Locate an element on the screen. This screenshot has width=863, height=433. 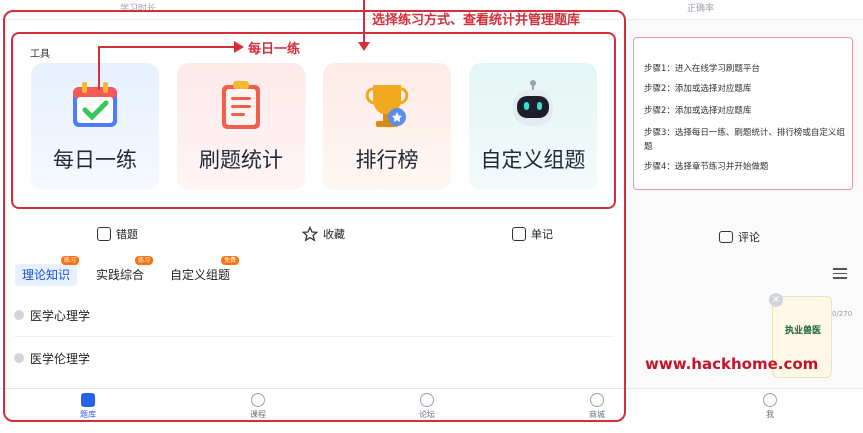
annotation-arrow-down-head is located at coordinates (364, 46).